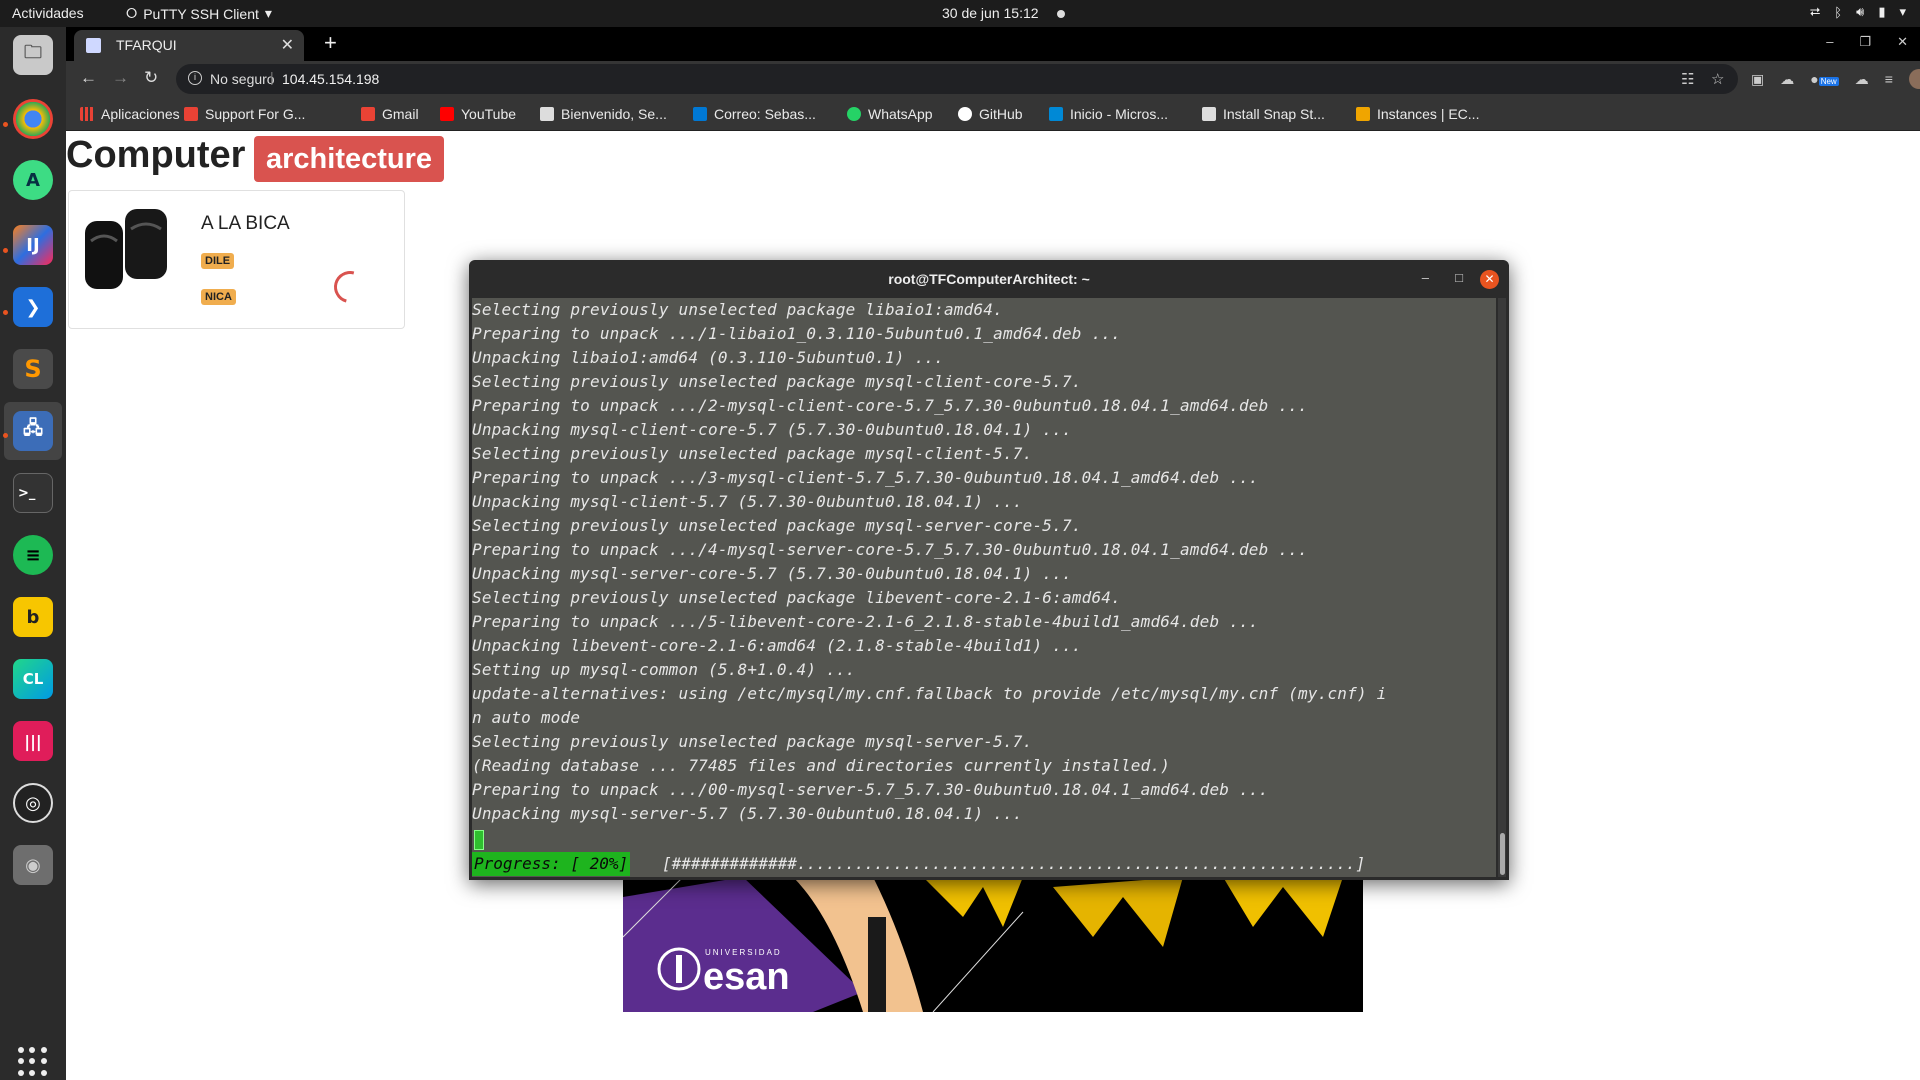 This screenshot has height=1080, width=1920. What do you see at coordinates (1828, 81) in the screenshot?
I see `new-badge: New` at bounding box center [1828, 81].